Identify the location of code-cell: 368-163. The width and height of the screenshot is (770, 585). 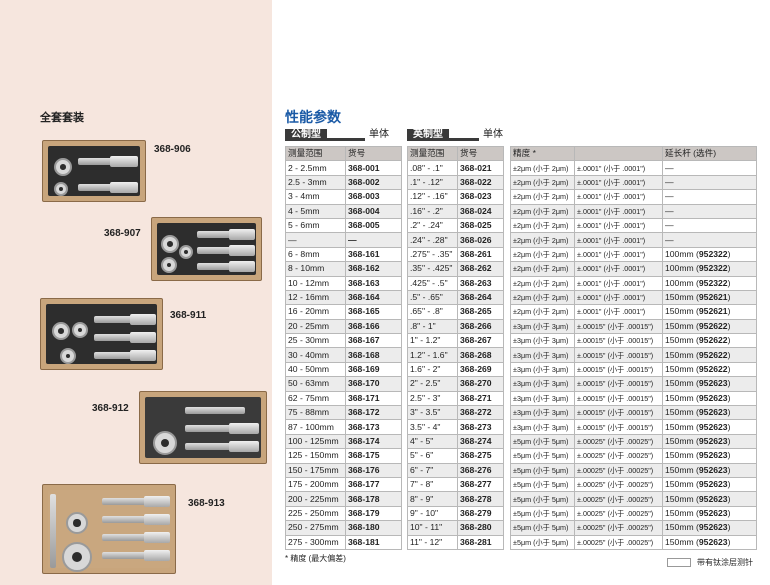
(373, 283).